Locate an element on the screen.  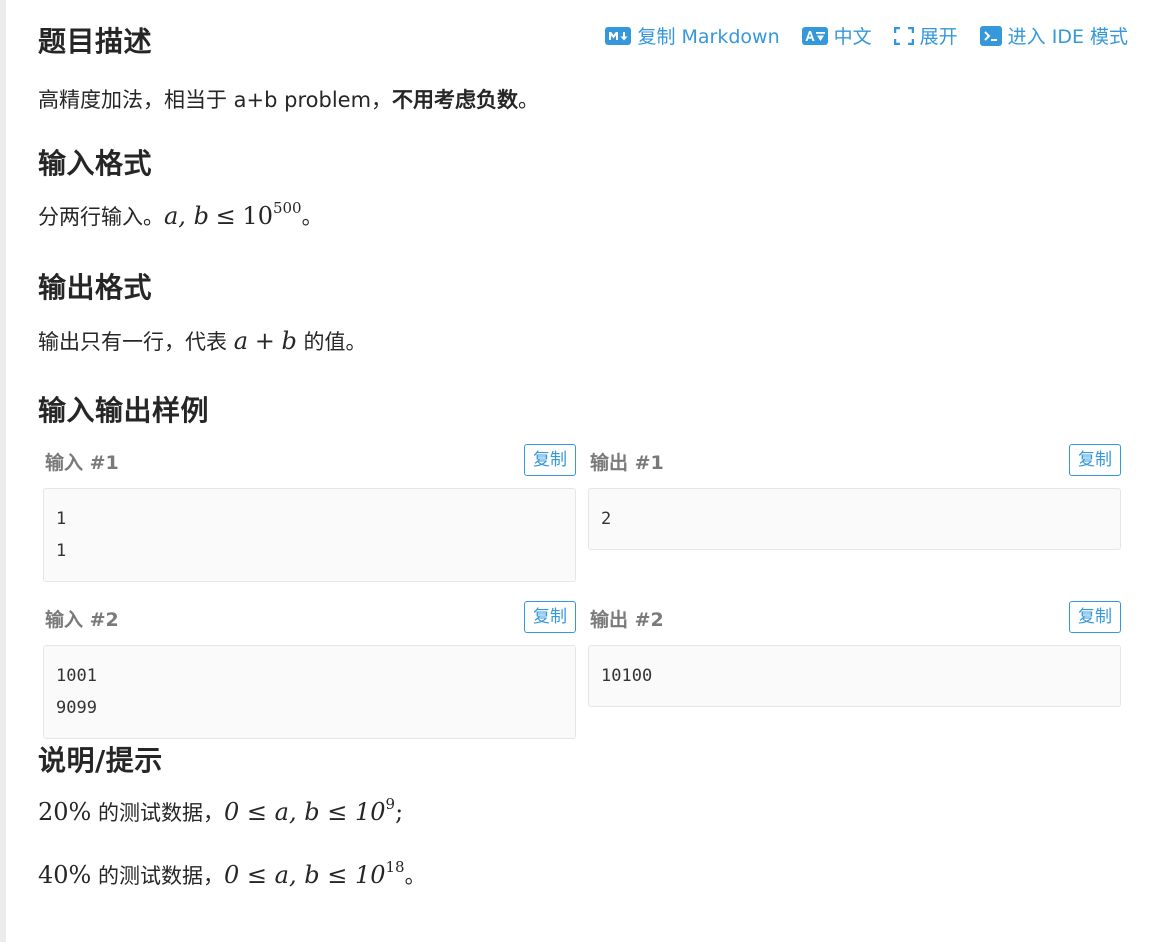
hint-end: 。 is located at coordinates (415, 876).